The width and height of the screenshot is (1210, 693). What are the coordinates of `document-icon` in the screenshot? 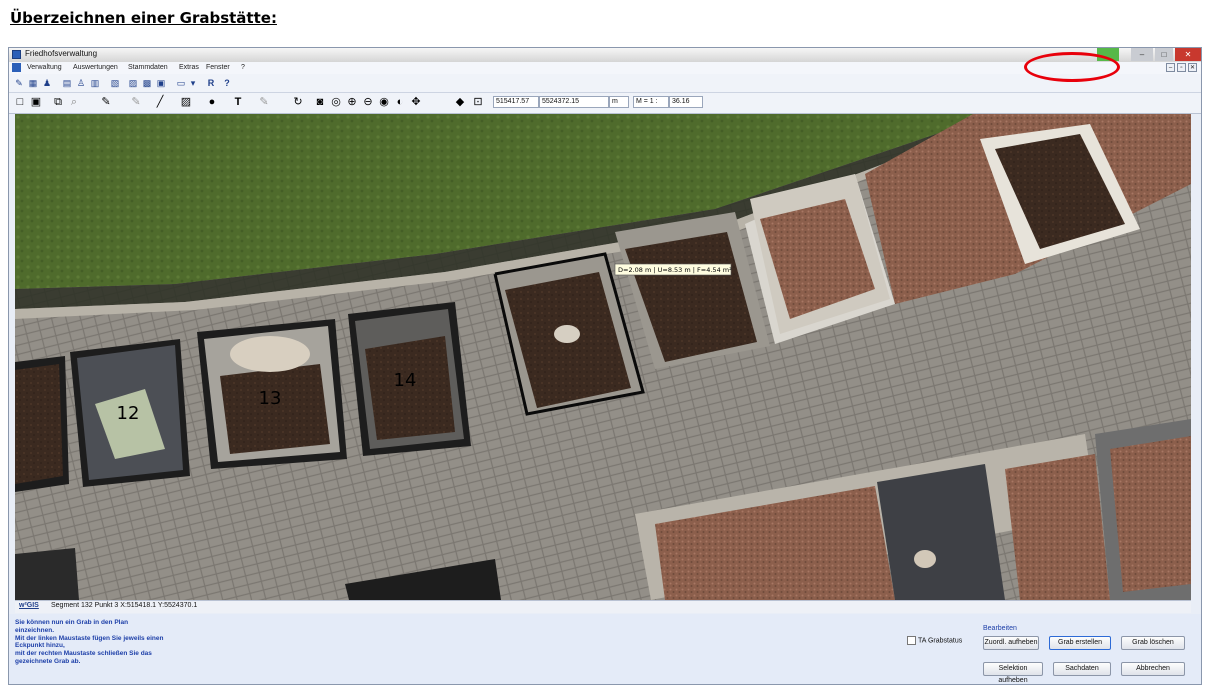 It's located at (16, 67).